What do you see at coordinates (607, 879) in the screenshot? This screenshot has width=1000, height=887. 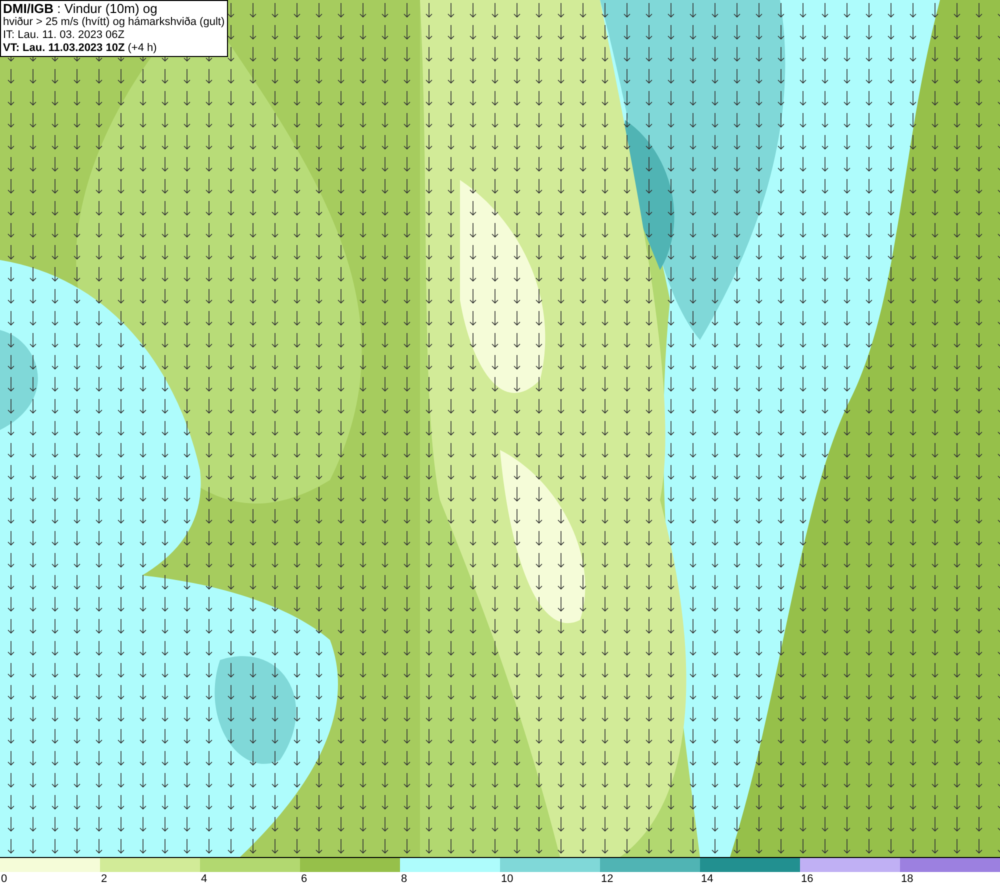 I see `legend-label: 12` at bounding box center [607, 879].